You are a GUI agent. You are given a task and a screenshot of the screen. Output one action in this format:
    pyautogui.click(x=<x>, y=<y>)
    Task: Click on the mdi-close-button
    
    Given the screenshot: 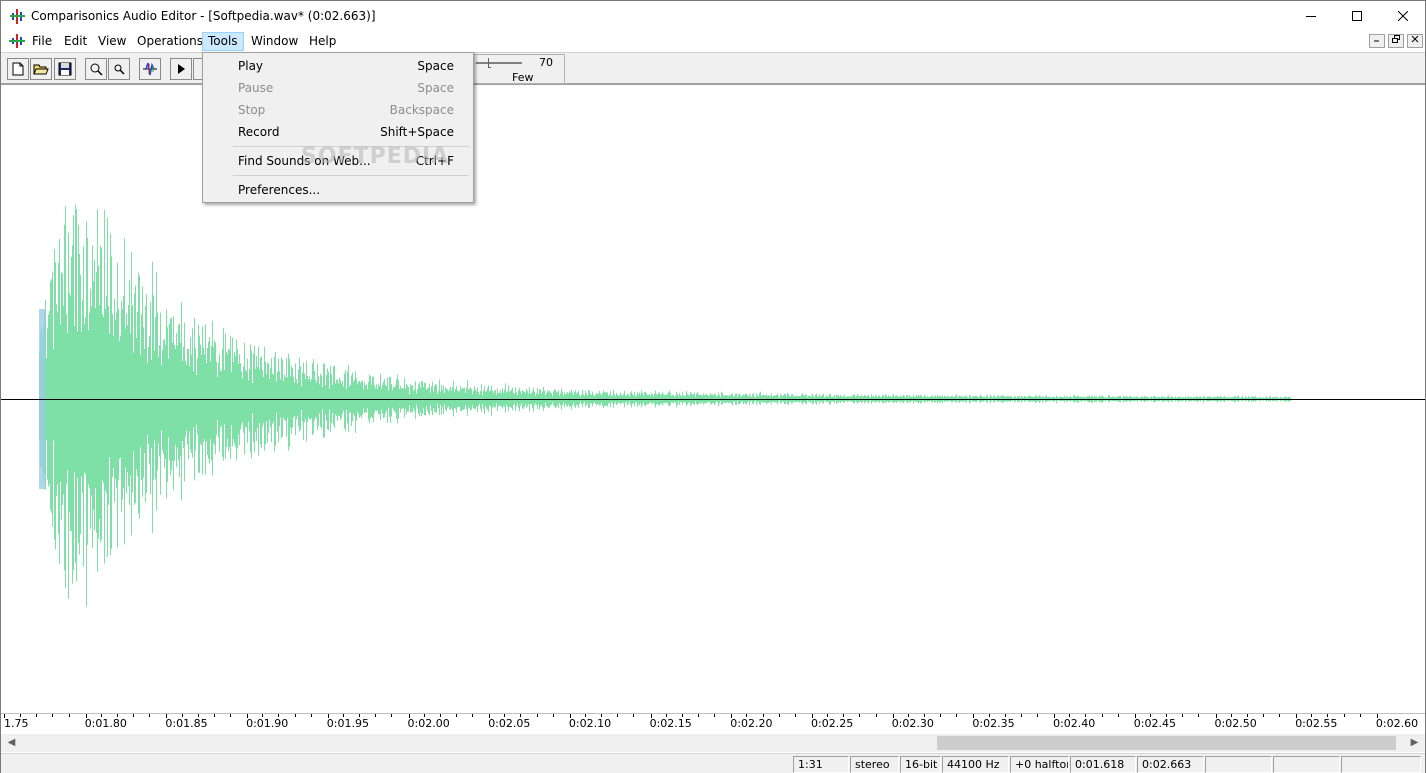 What is the action you would take?
    pyautogui.click(x=1415, y=41)
    